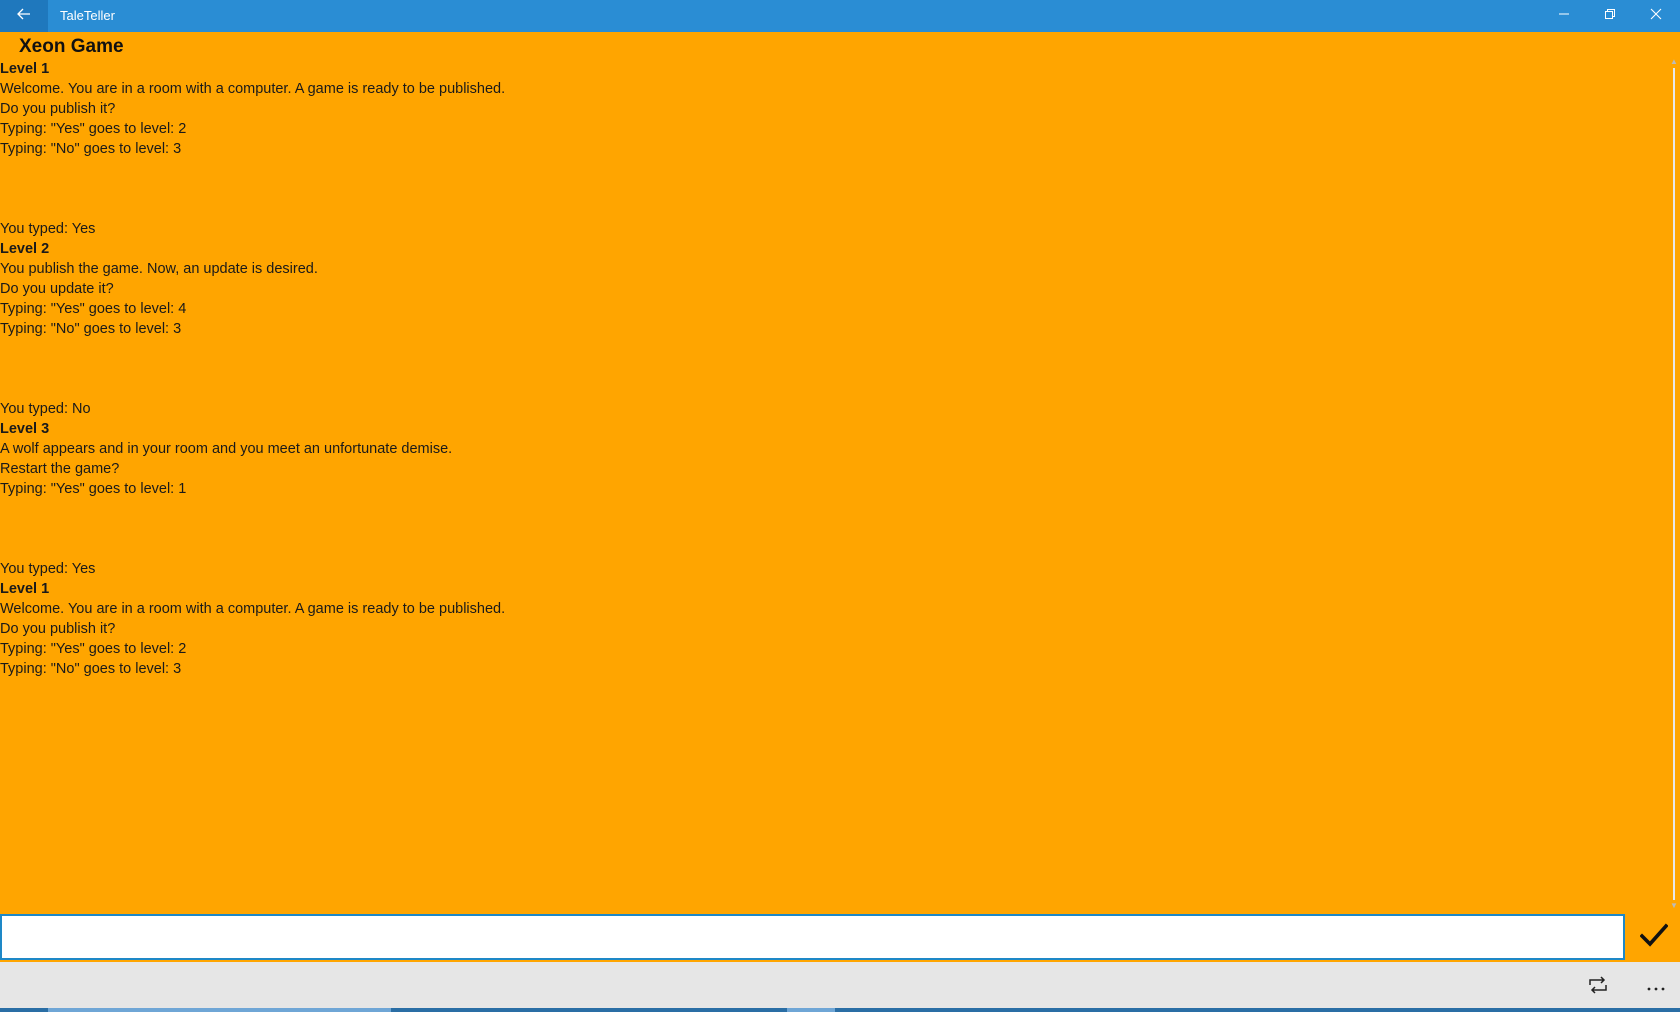 This screenshot has height=1012, width=1680. Describe the element at coordinates (840, 1010) in the screenshot. I see `taskbar-edge` at that location.